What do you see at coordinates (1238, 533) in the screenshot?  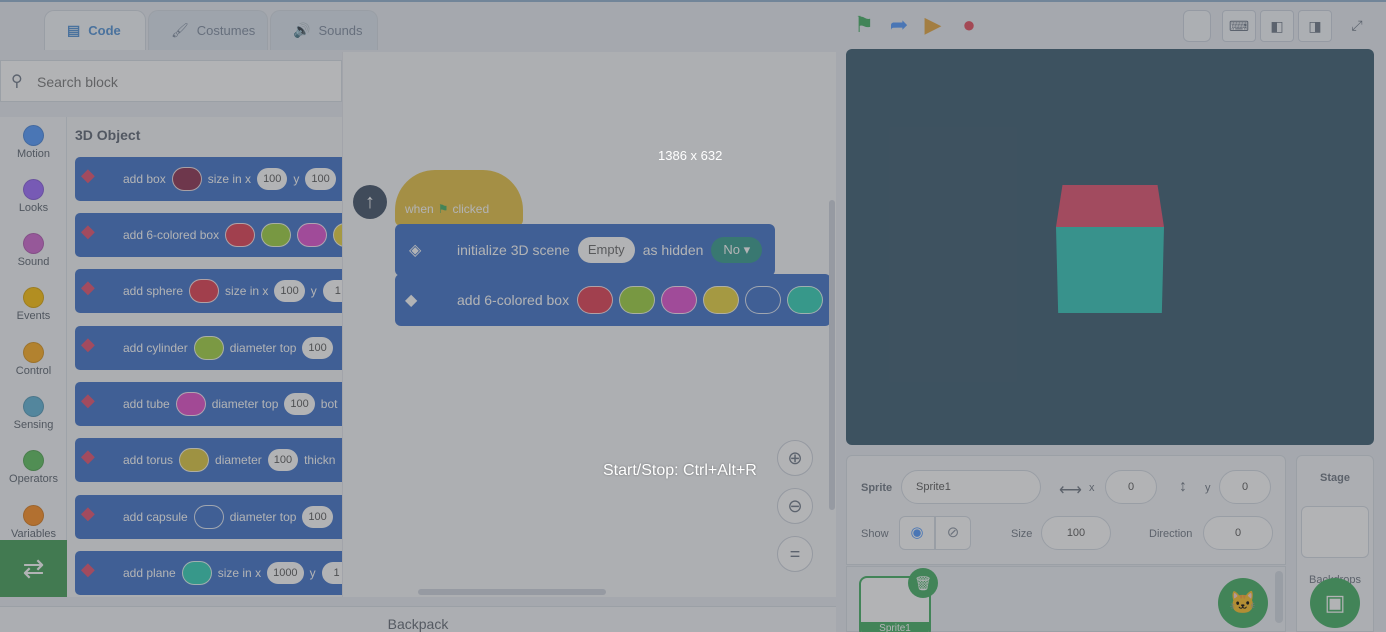 I see `direction-input: 0` at bounding box center [1238, 533].